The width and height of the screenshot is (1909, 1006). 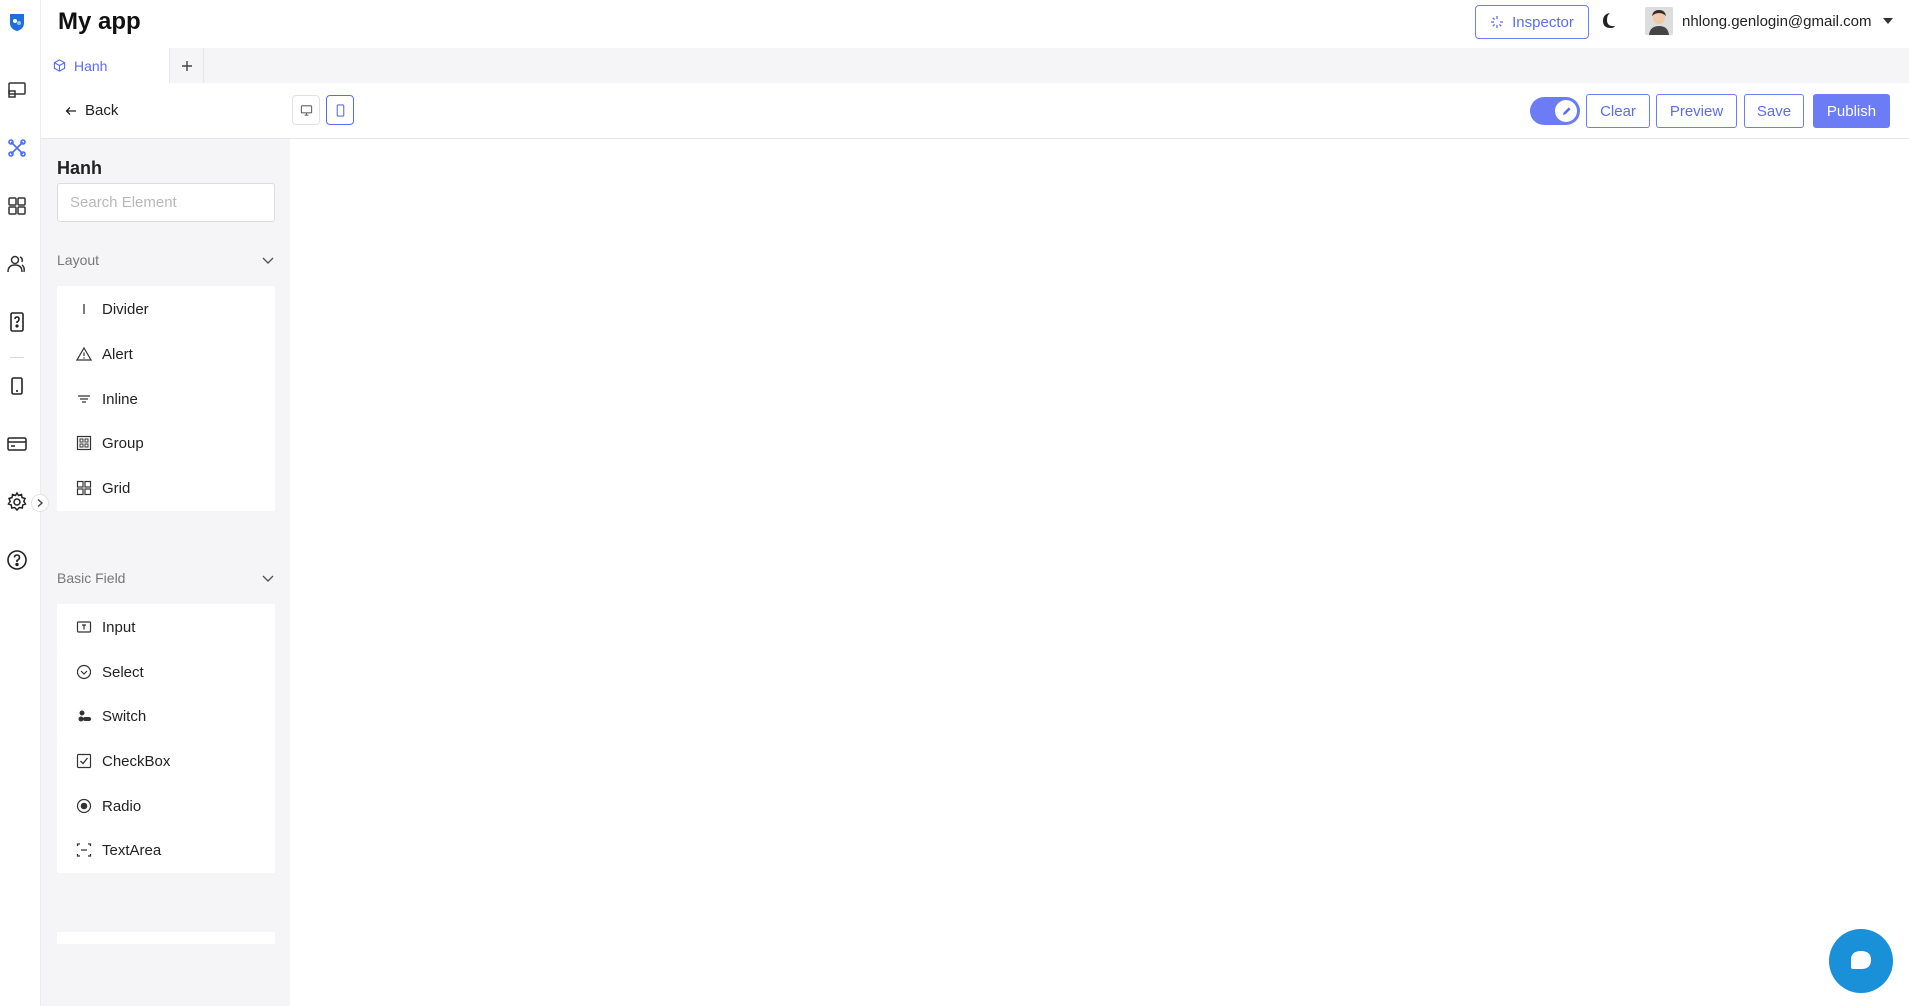 I want to click on element-label: Radio, so click(x=122, y=806).